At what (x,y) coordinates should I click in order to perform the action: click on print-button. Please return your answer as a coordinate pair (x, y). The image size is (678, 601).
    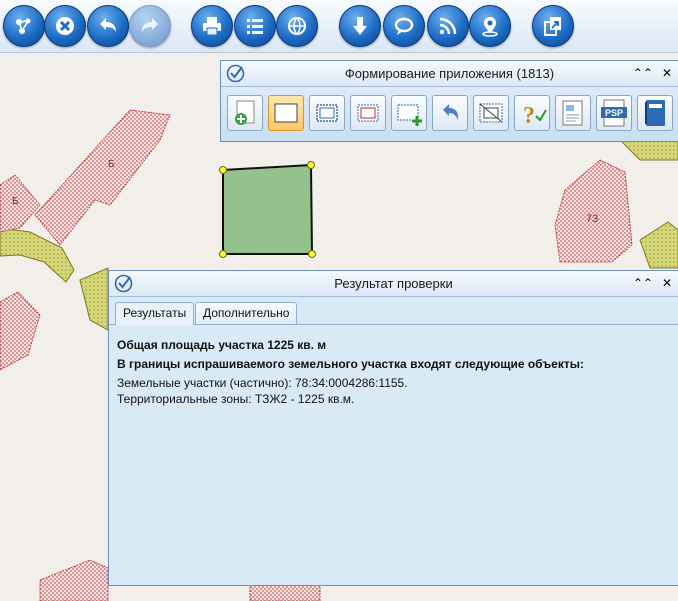
    Looking at the image, I should click on (212, 26).